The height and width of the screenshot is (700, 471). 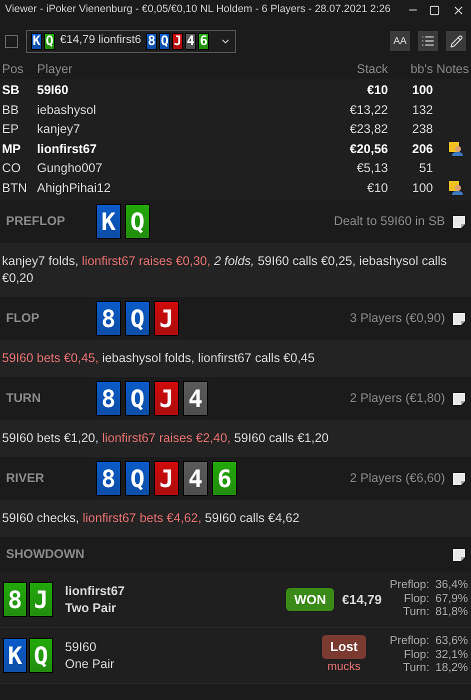 I want to click on equity-value: 67,9%, so click(x=451, y=599).